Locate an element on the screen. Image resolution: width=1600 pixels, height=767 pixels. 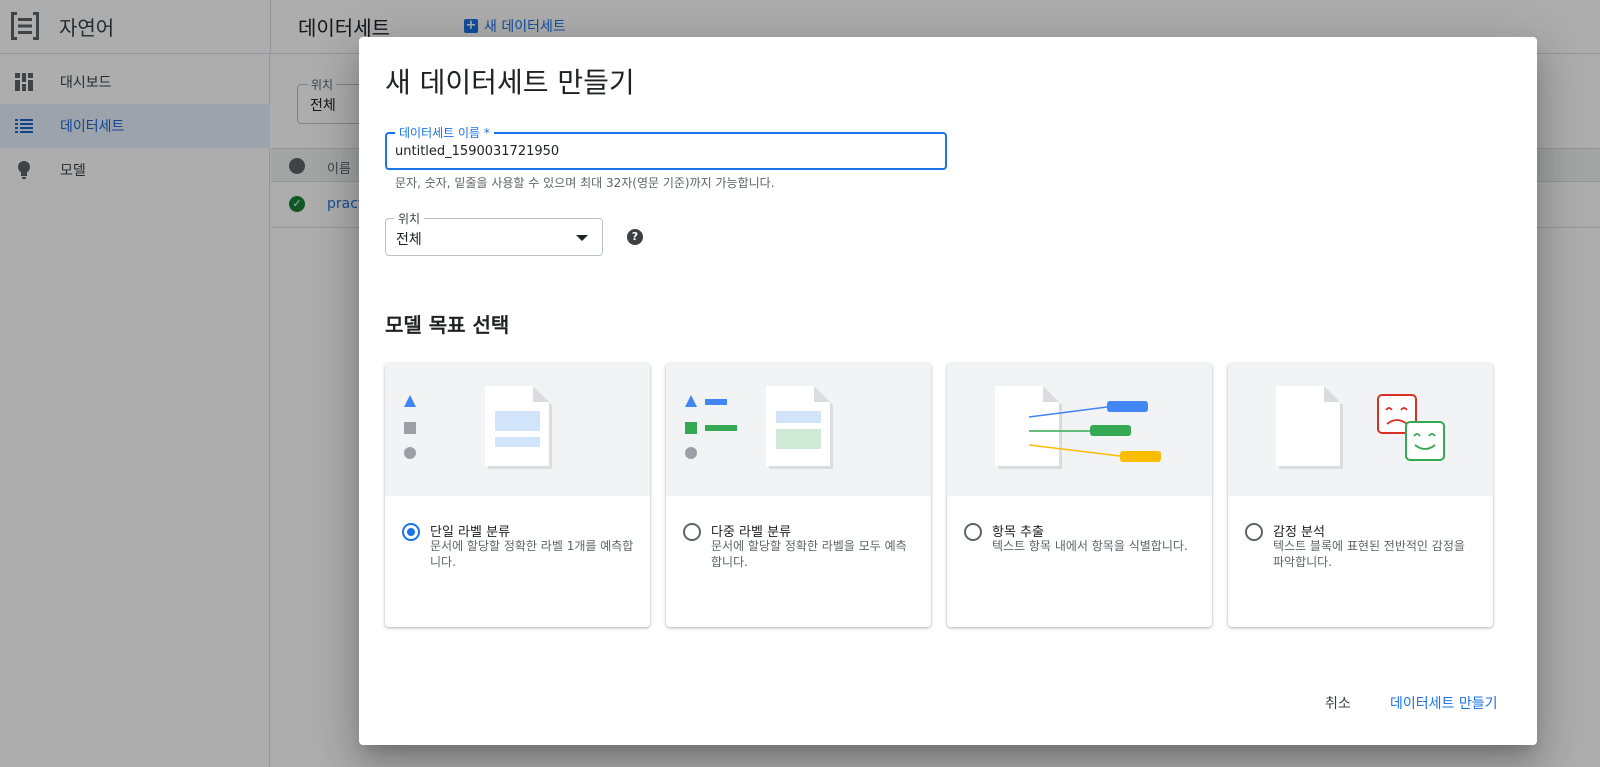
sentiment-analysis-illustration is located at coordinates (1360, 429).